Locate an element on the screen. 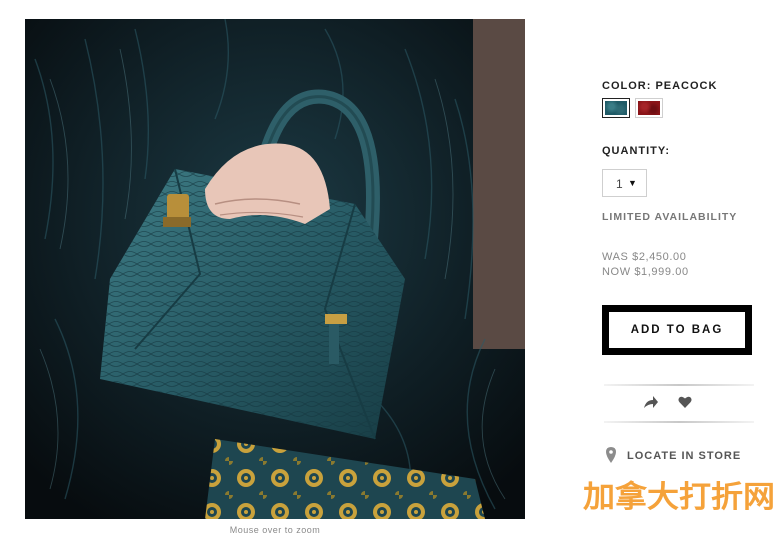  heart-icon is located at coordinates (685, 402).